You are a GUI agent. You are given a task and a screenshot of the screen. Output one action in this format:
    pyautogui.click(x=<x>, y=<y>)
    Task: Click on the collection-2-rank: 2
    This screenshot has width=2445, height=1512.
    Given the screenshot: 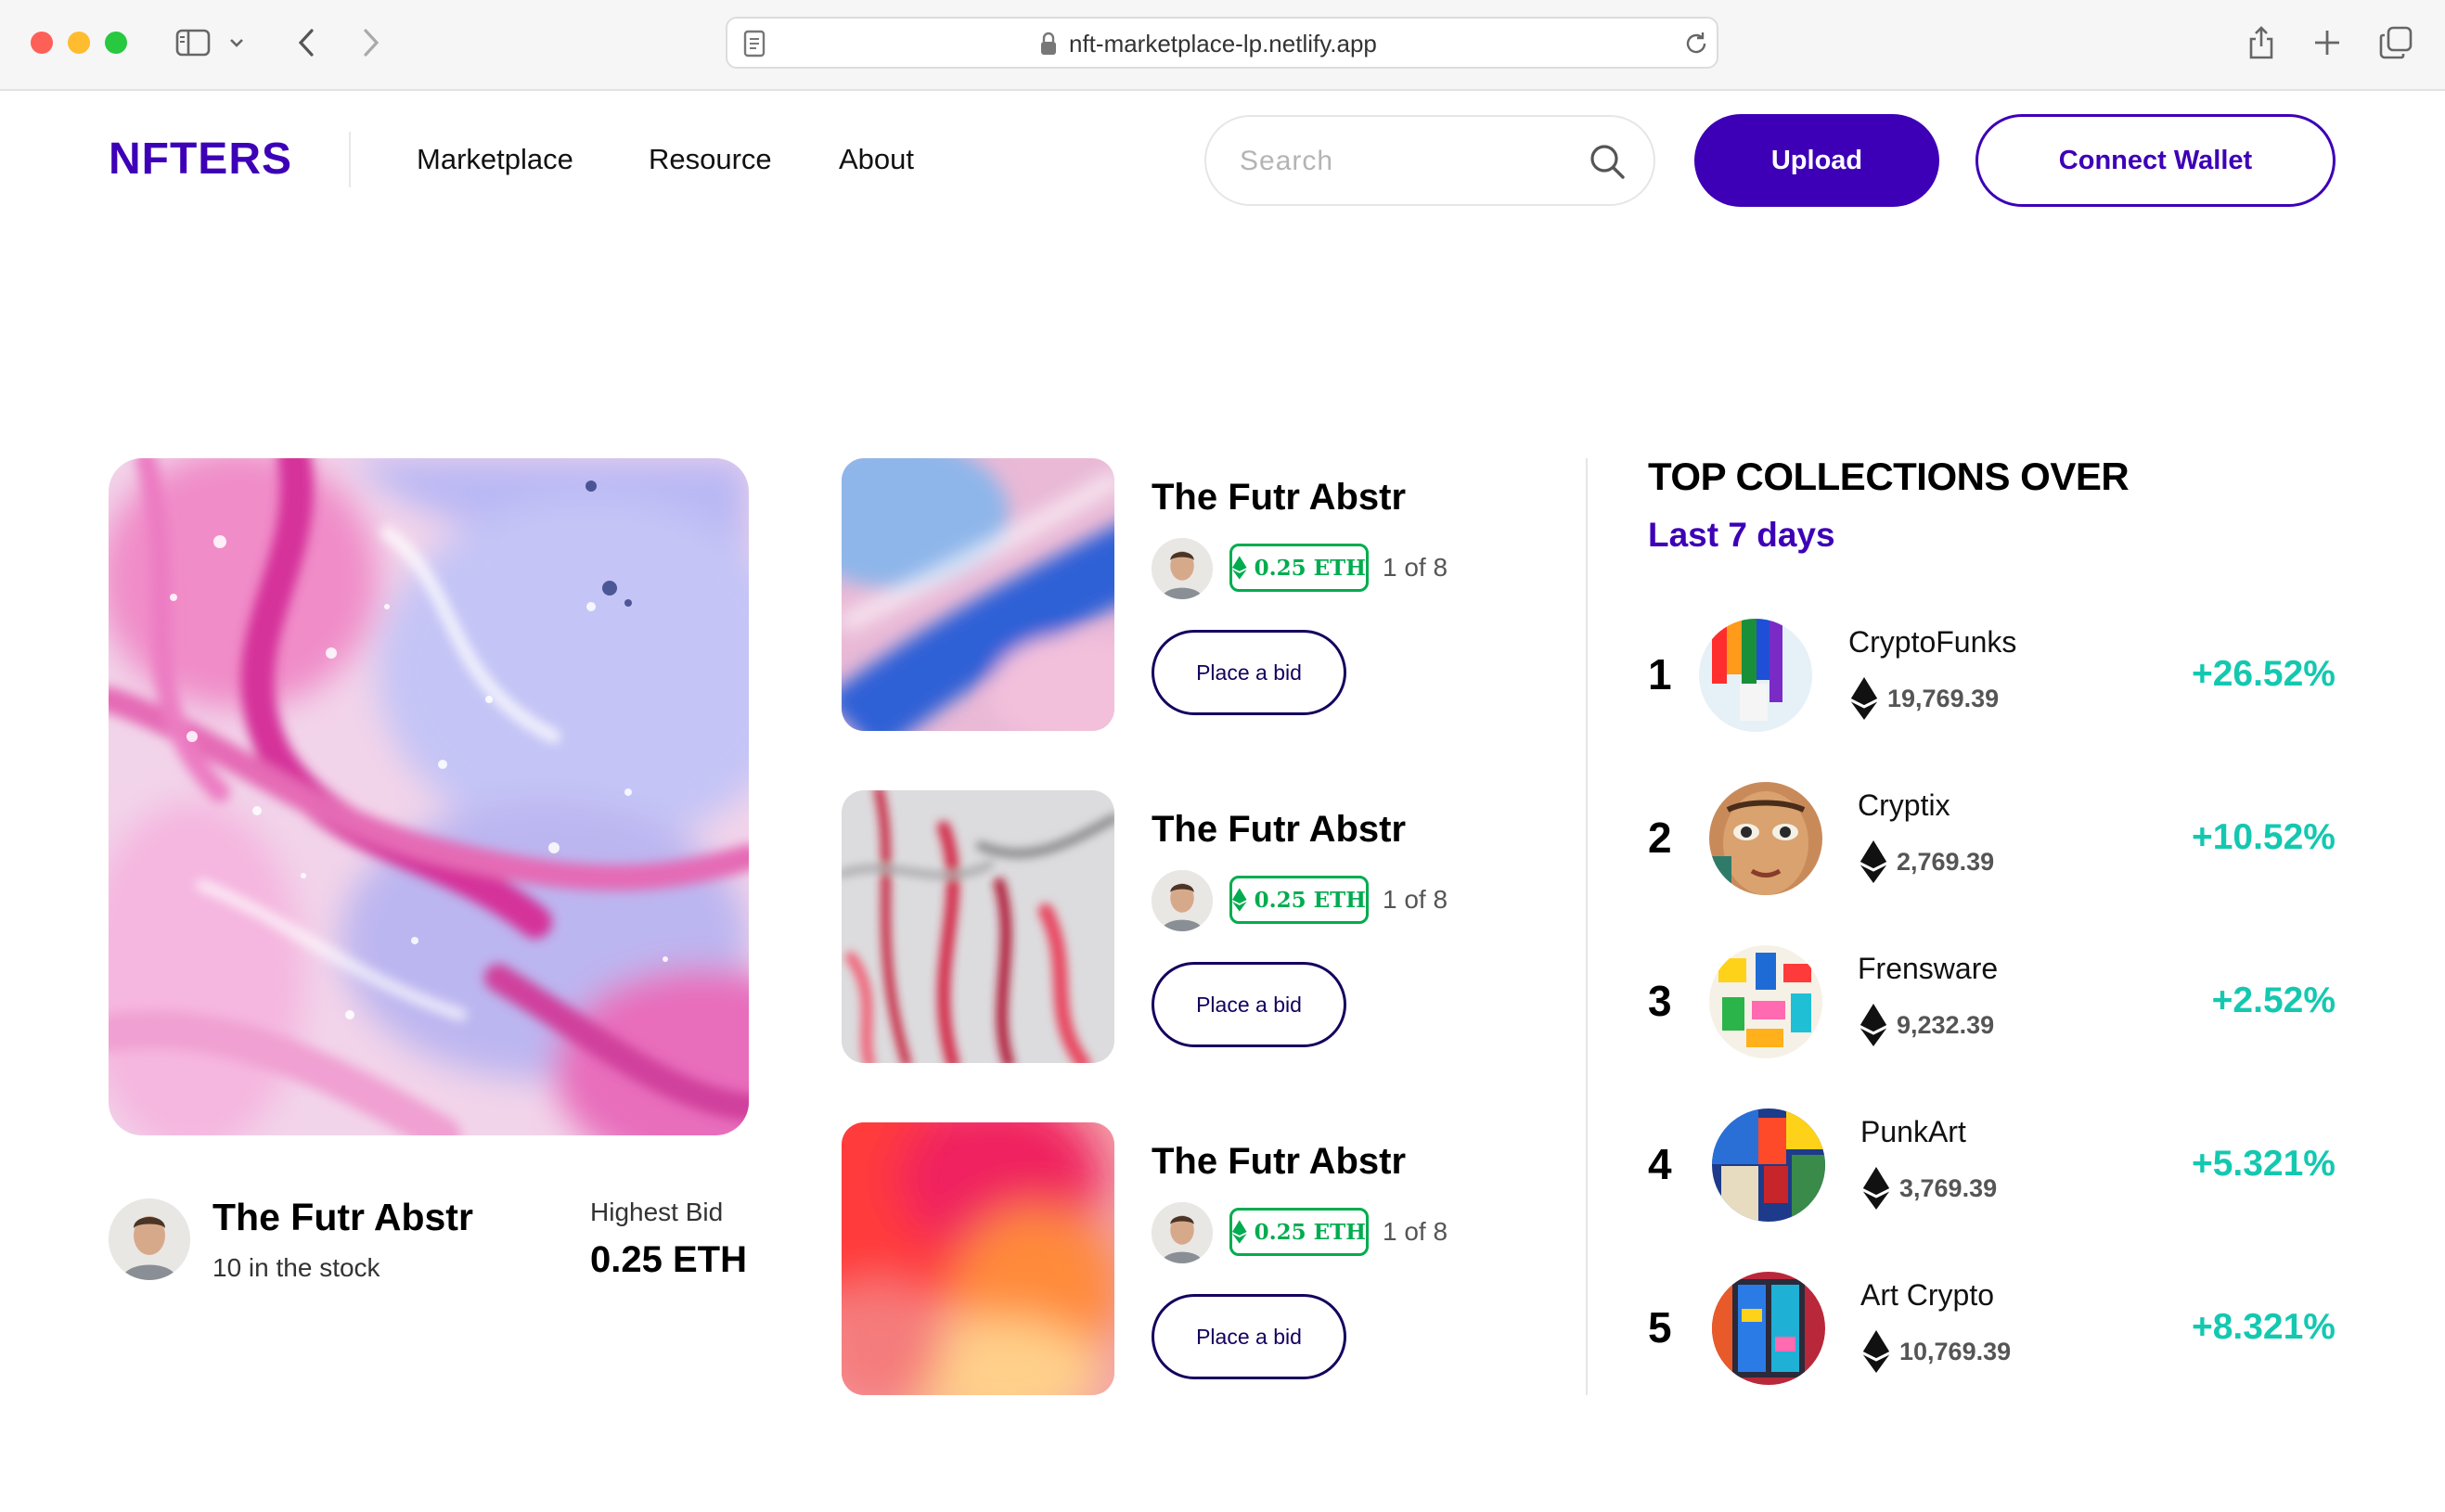 What is the action you would take?
    pyautogui.click(x=1660, y=838)
    